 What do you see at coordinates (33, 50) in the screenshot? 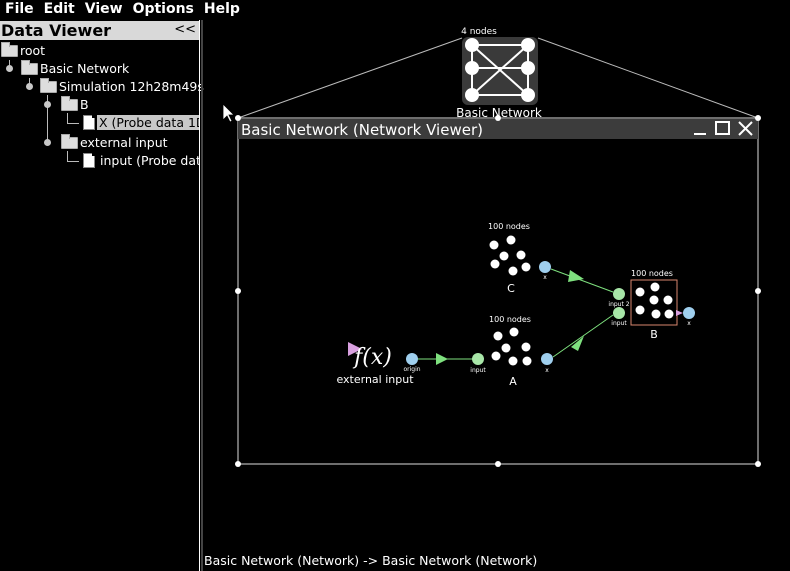
I see `tree-item-label: root` at bounding box center [33, 50].